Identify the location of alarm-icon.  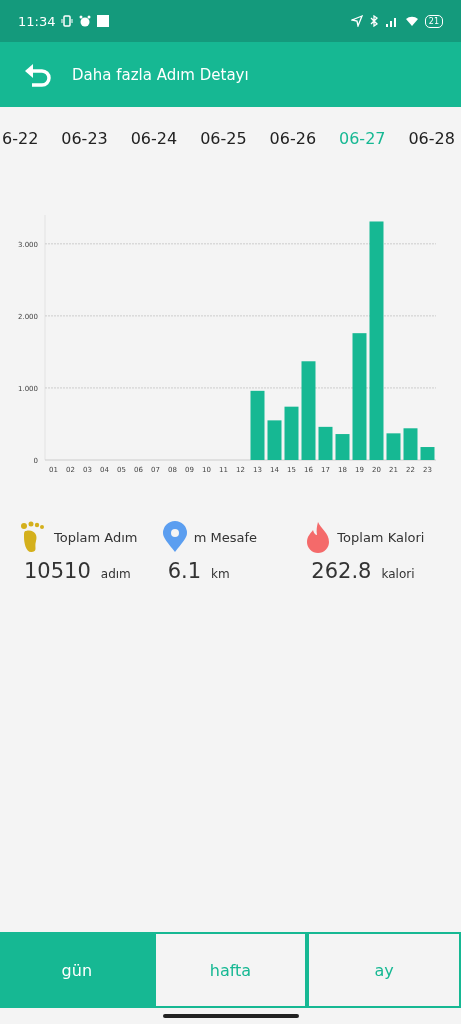
(85, 21).